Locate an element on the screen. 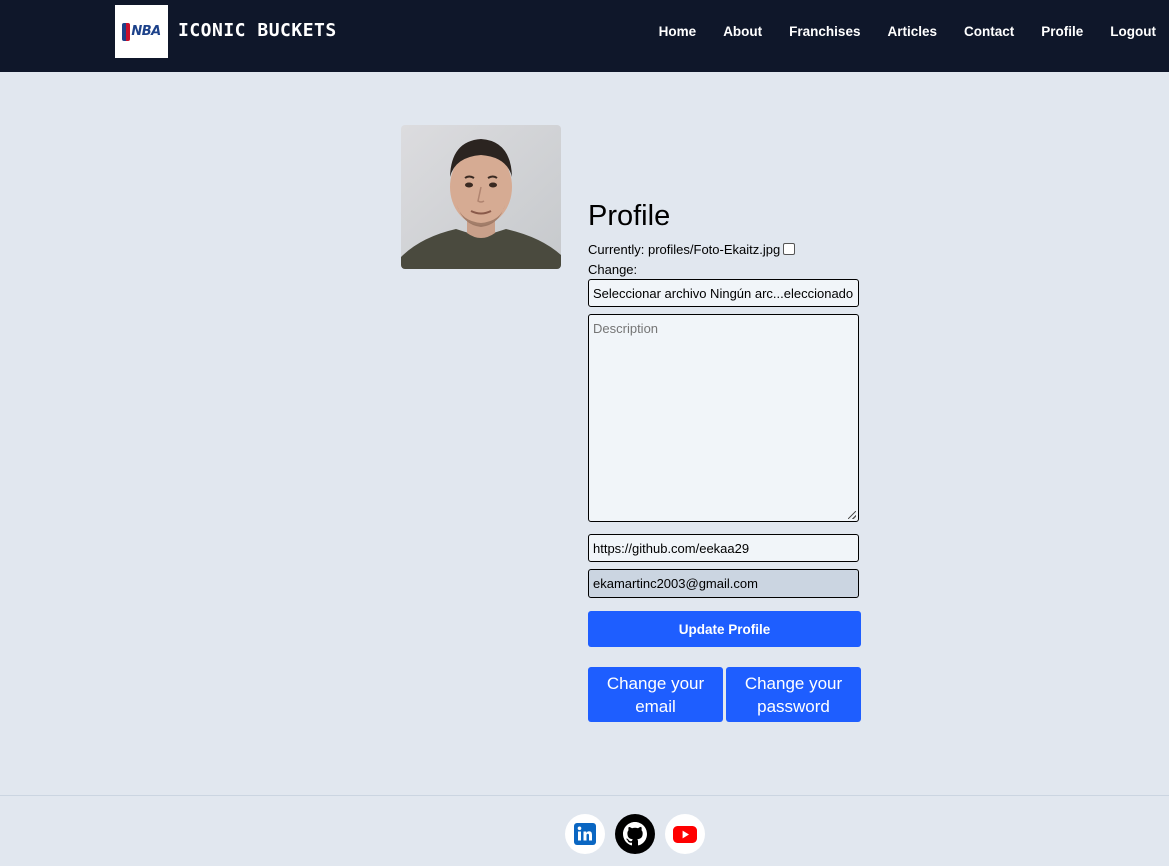  nav-about: About is located at coordinates (742, 31).